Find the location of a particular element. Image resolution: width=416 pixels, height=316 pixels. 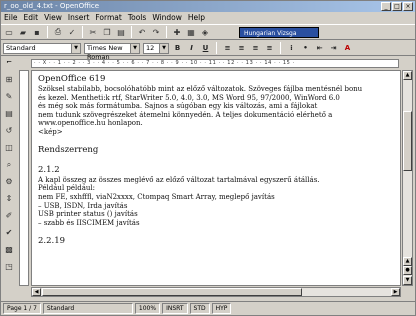

horizontal-scrollbar: ◀ ▶ is located at coordinates (216, 292).